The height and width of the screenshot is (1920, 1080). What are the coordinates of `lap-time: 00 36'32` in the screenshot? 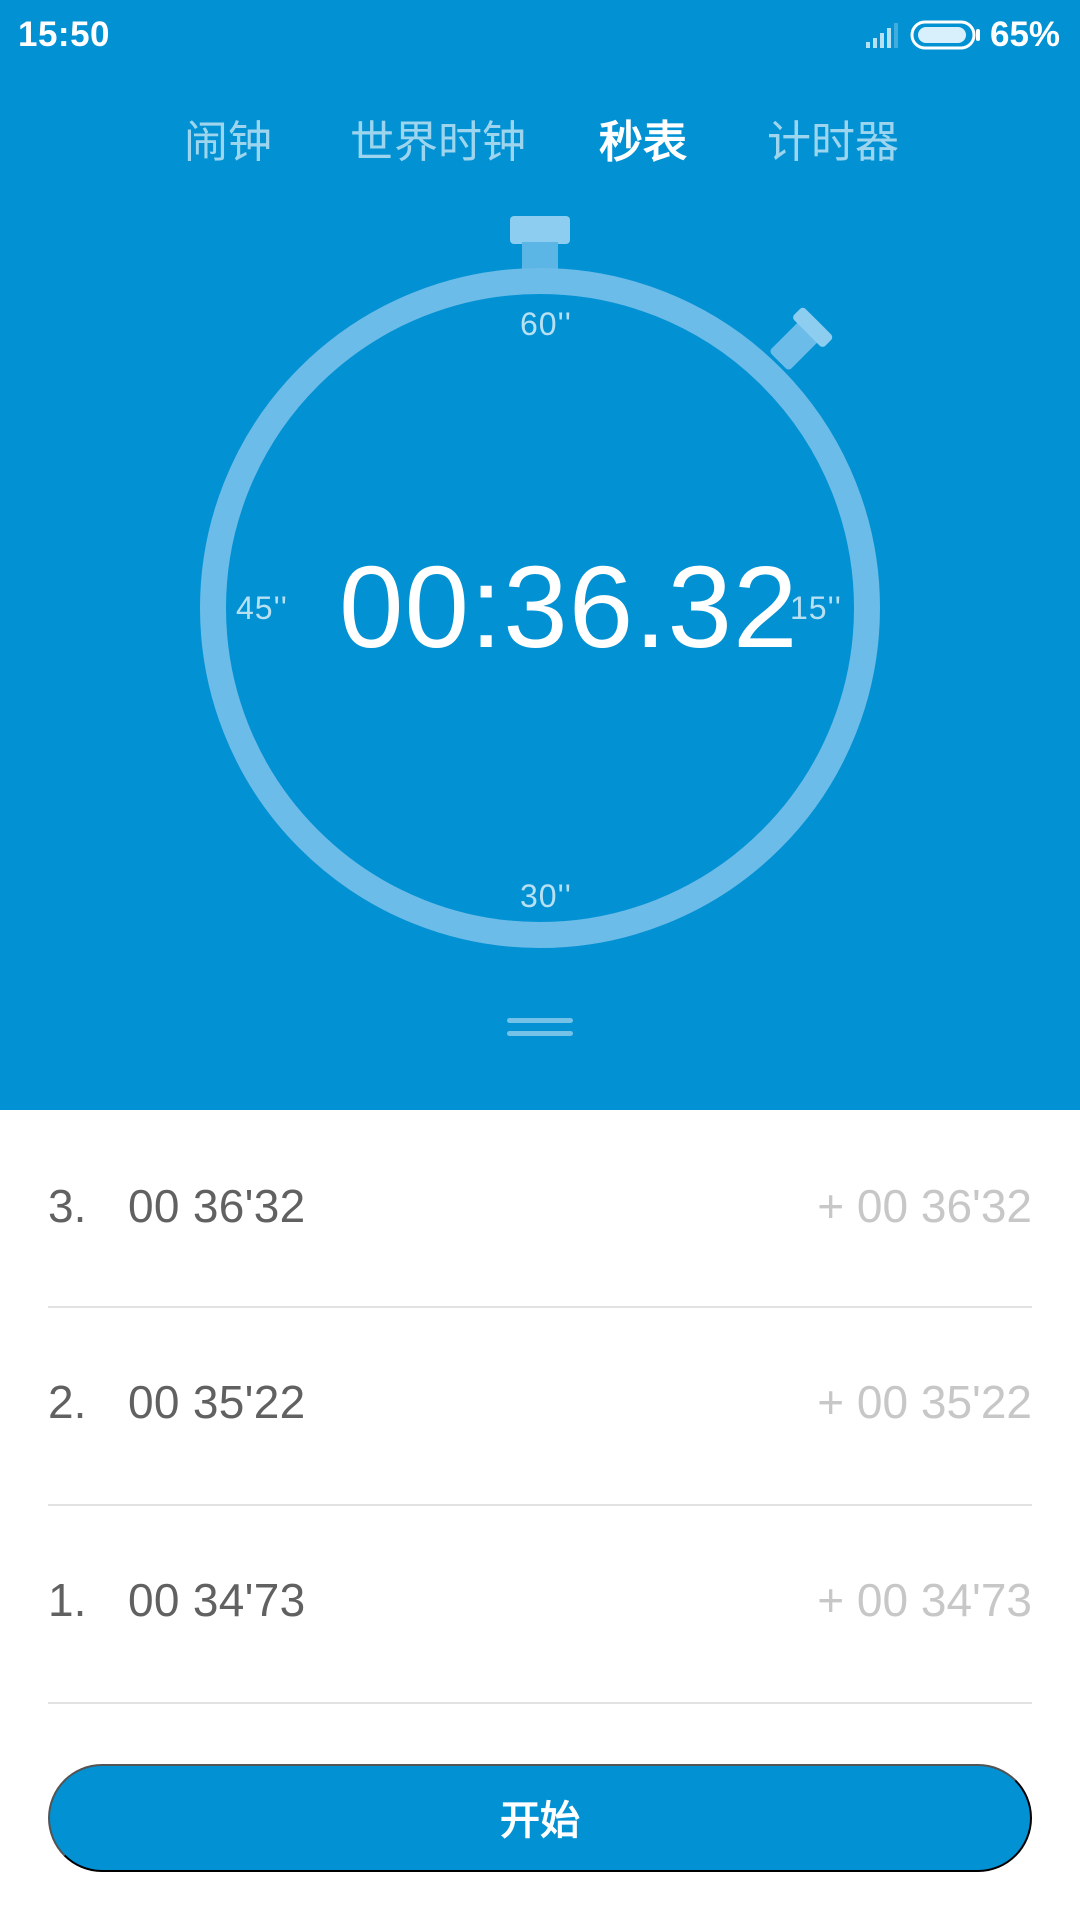 It's located at (217, 1206).